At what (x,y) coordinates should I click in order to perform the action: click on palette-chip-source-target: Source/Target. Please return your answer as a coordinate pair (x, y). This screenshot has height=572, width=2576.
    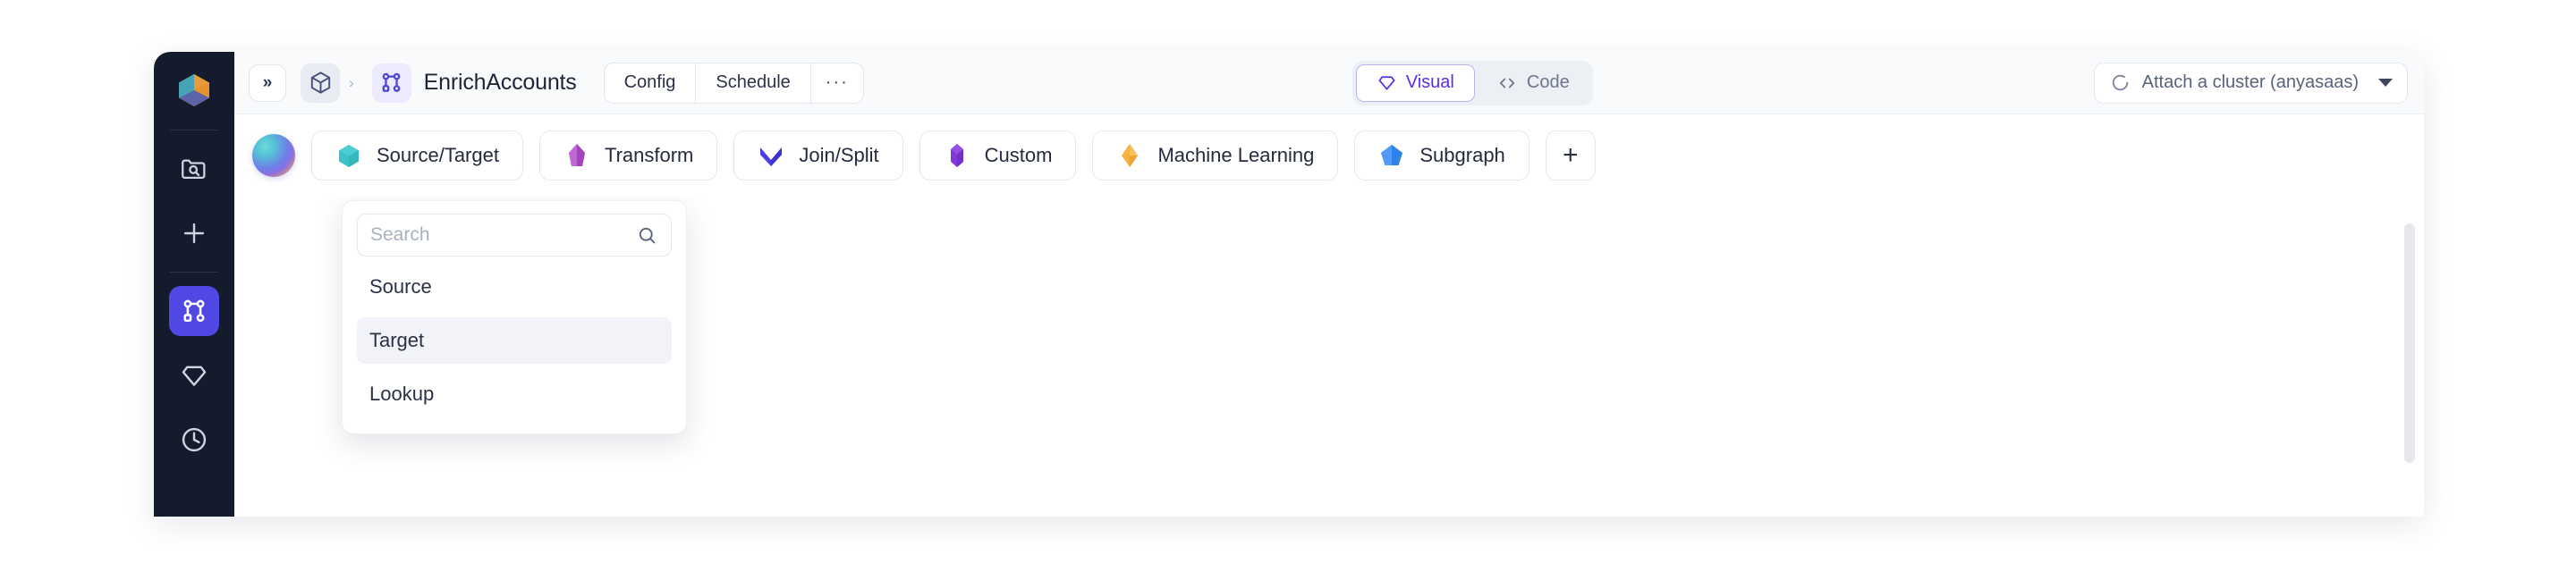
    Looking at the image, I should click on (417, 156).